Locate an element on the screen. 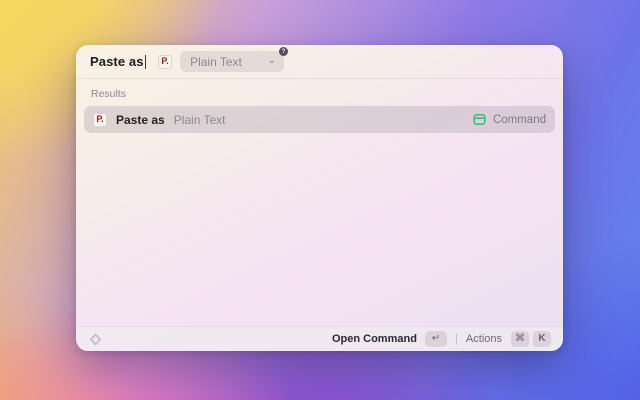 This screenshot has width=640, height=400. chevron-down-icon: ⌄ is located at coordinates (272, 60).